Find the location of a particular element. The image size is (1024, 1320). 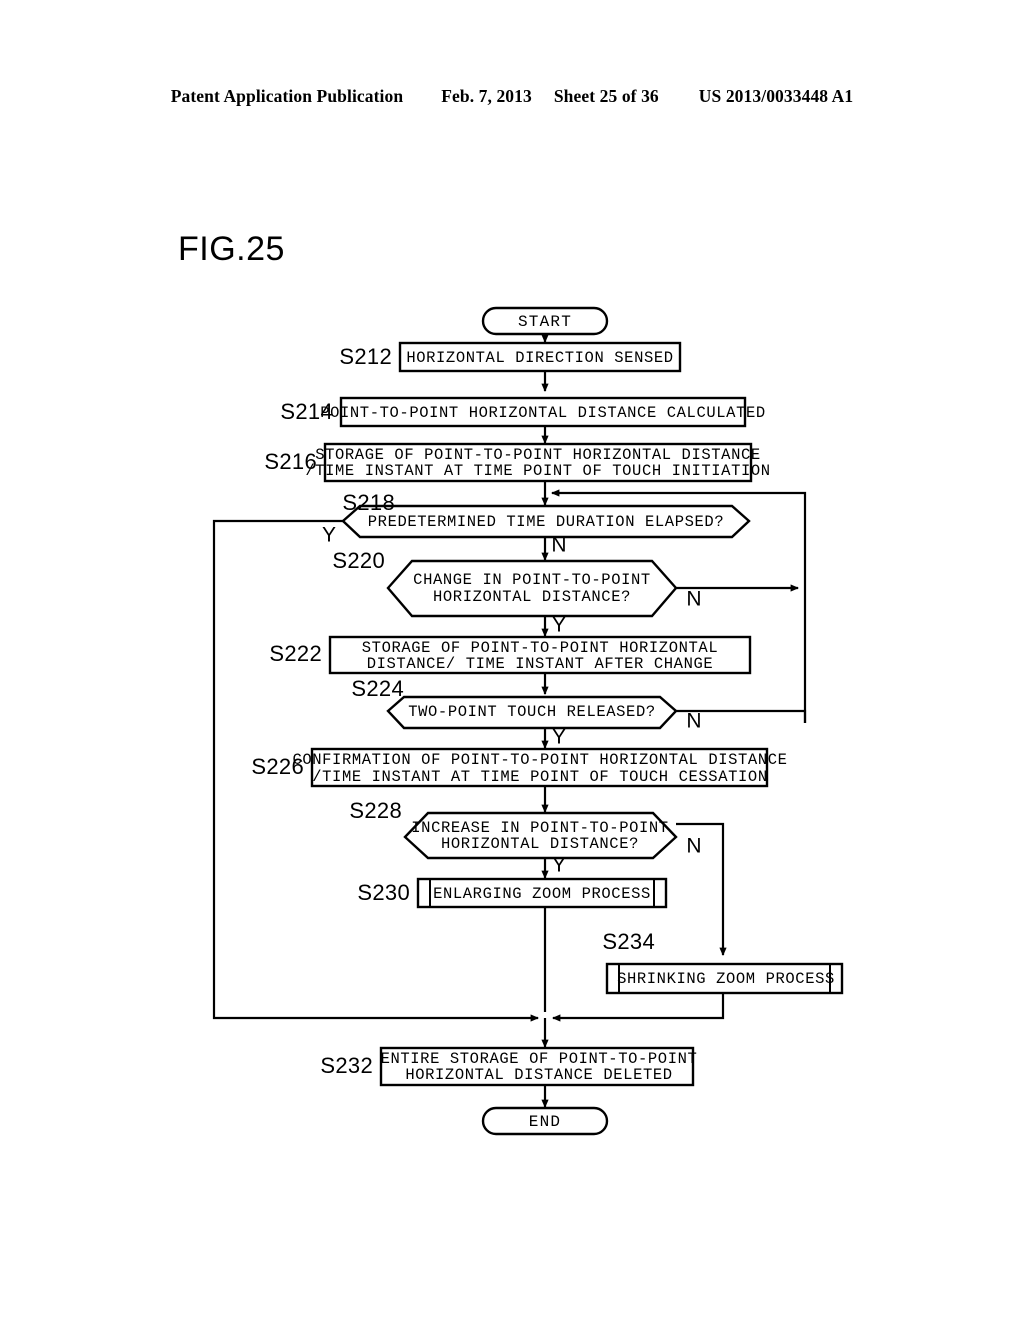

node-end: END is located at coordinates (545, 1121).